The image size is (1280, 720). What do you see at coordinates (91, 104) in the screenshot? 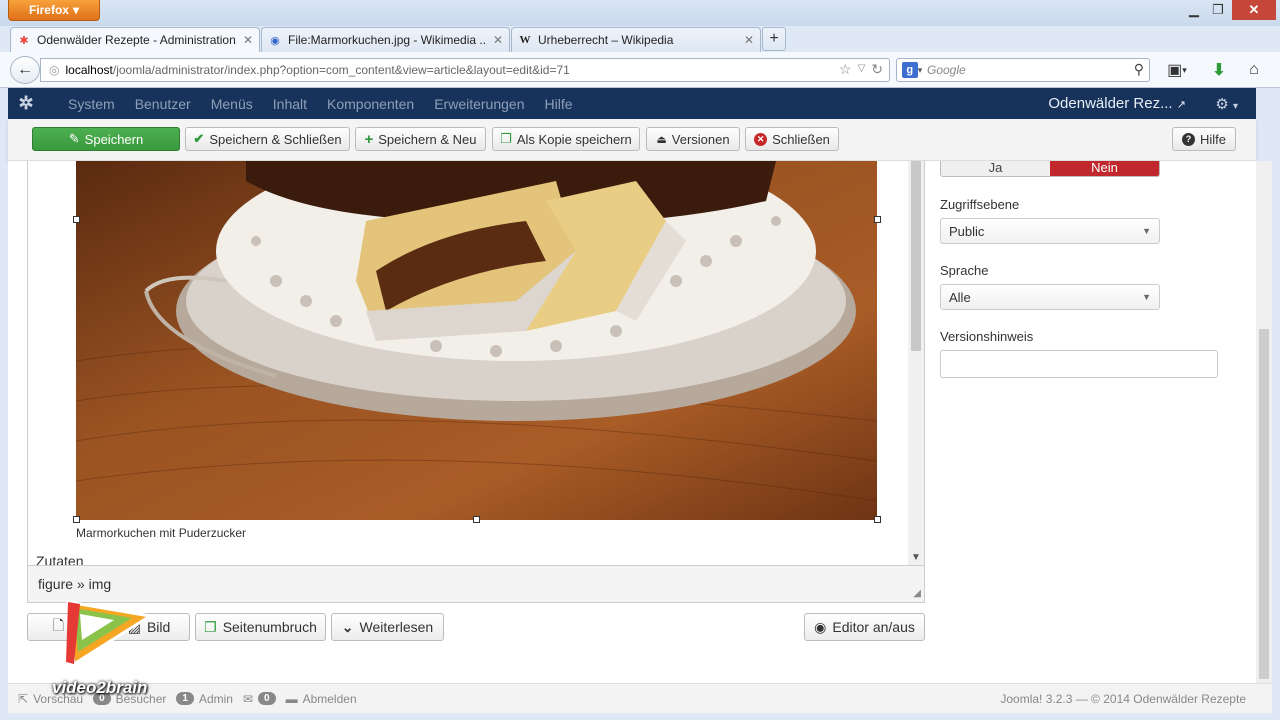
I see `menu-system: System` at bounding box center [91, 104].